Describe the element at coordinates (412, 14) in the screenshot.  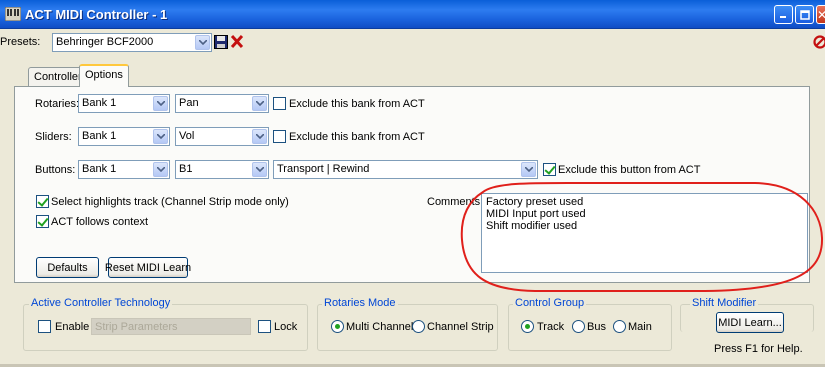
I see `title-bar: ACT MIDI Controller - 1 ✕` at that location.